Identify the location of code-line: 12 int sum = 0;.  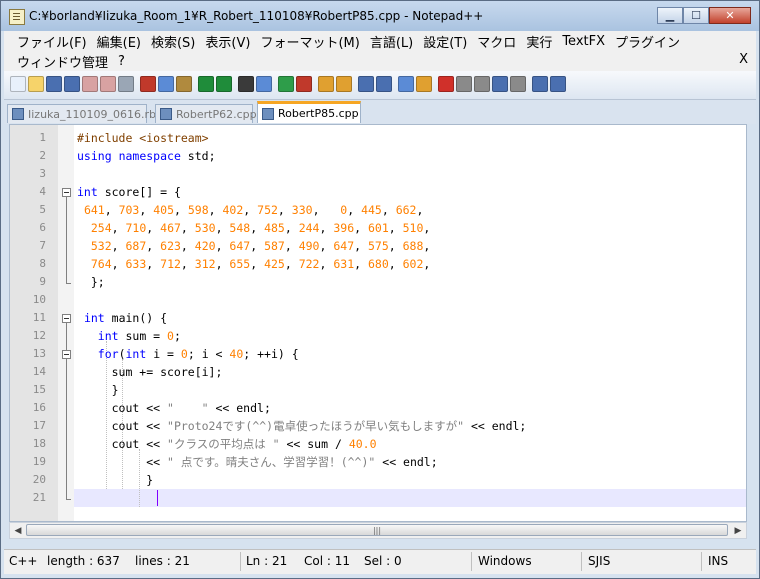
(378, 336).